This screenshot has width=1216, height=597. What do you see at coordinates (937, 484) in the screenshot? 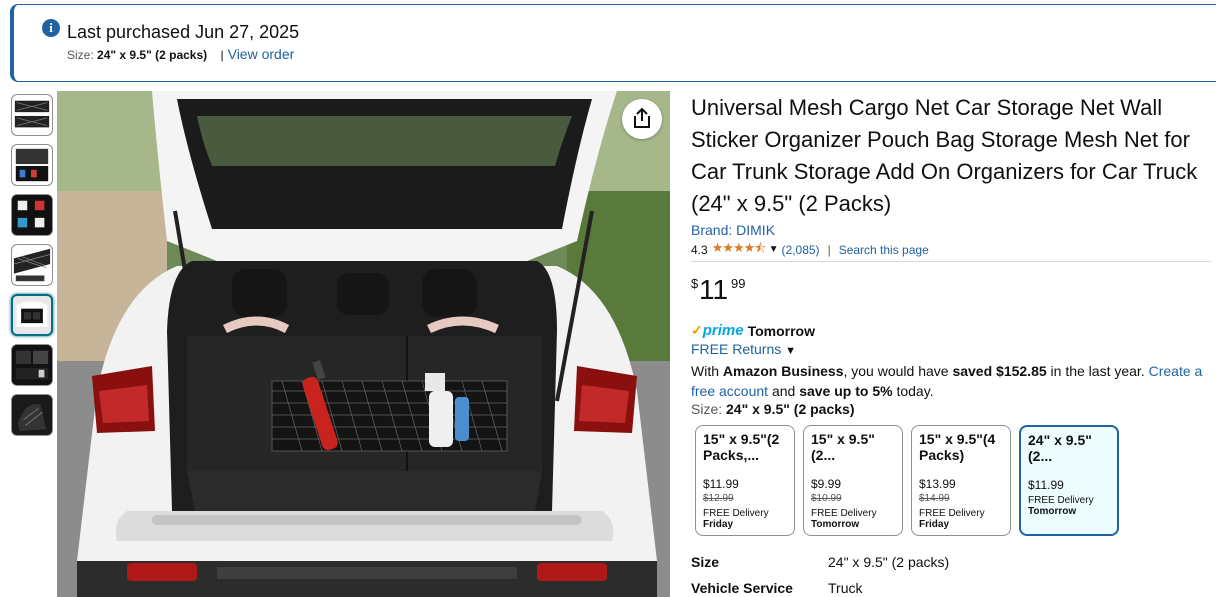
I see `option-price: $13.99` at bounding box center [937, 484].